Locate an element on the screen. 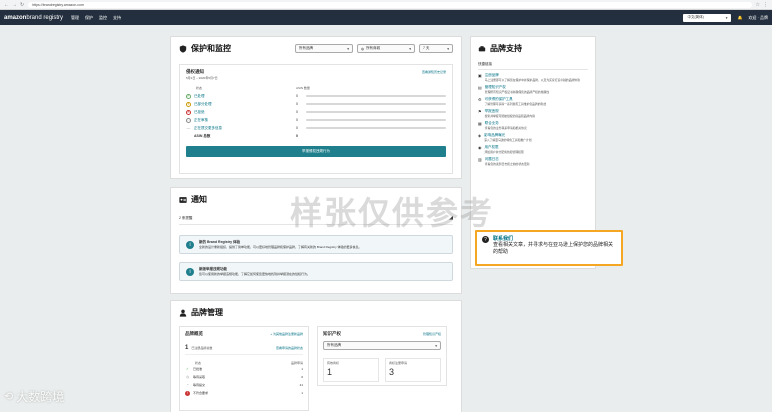 This screenshot has width=772, height=412. status-value: 0 is located at coordinates (297, 96).